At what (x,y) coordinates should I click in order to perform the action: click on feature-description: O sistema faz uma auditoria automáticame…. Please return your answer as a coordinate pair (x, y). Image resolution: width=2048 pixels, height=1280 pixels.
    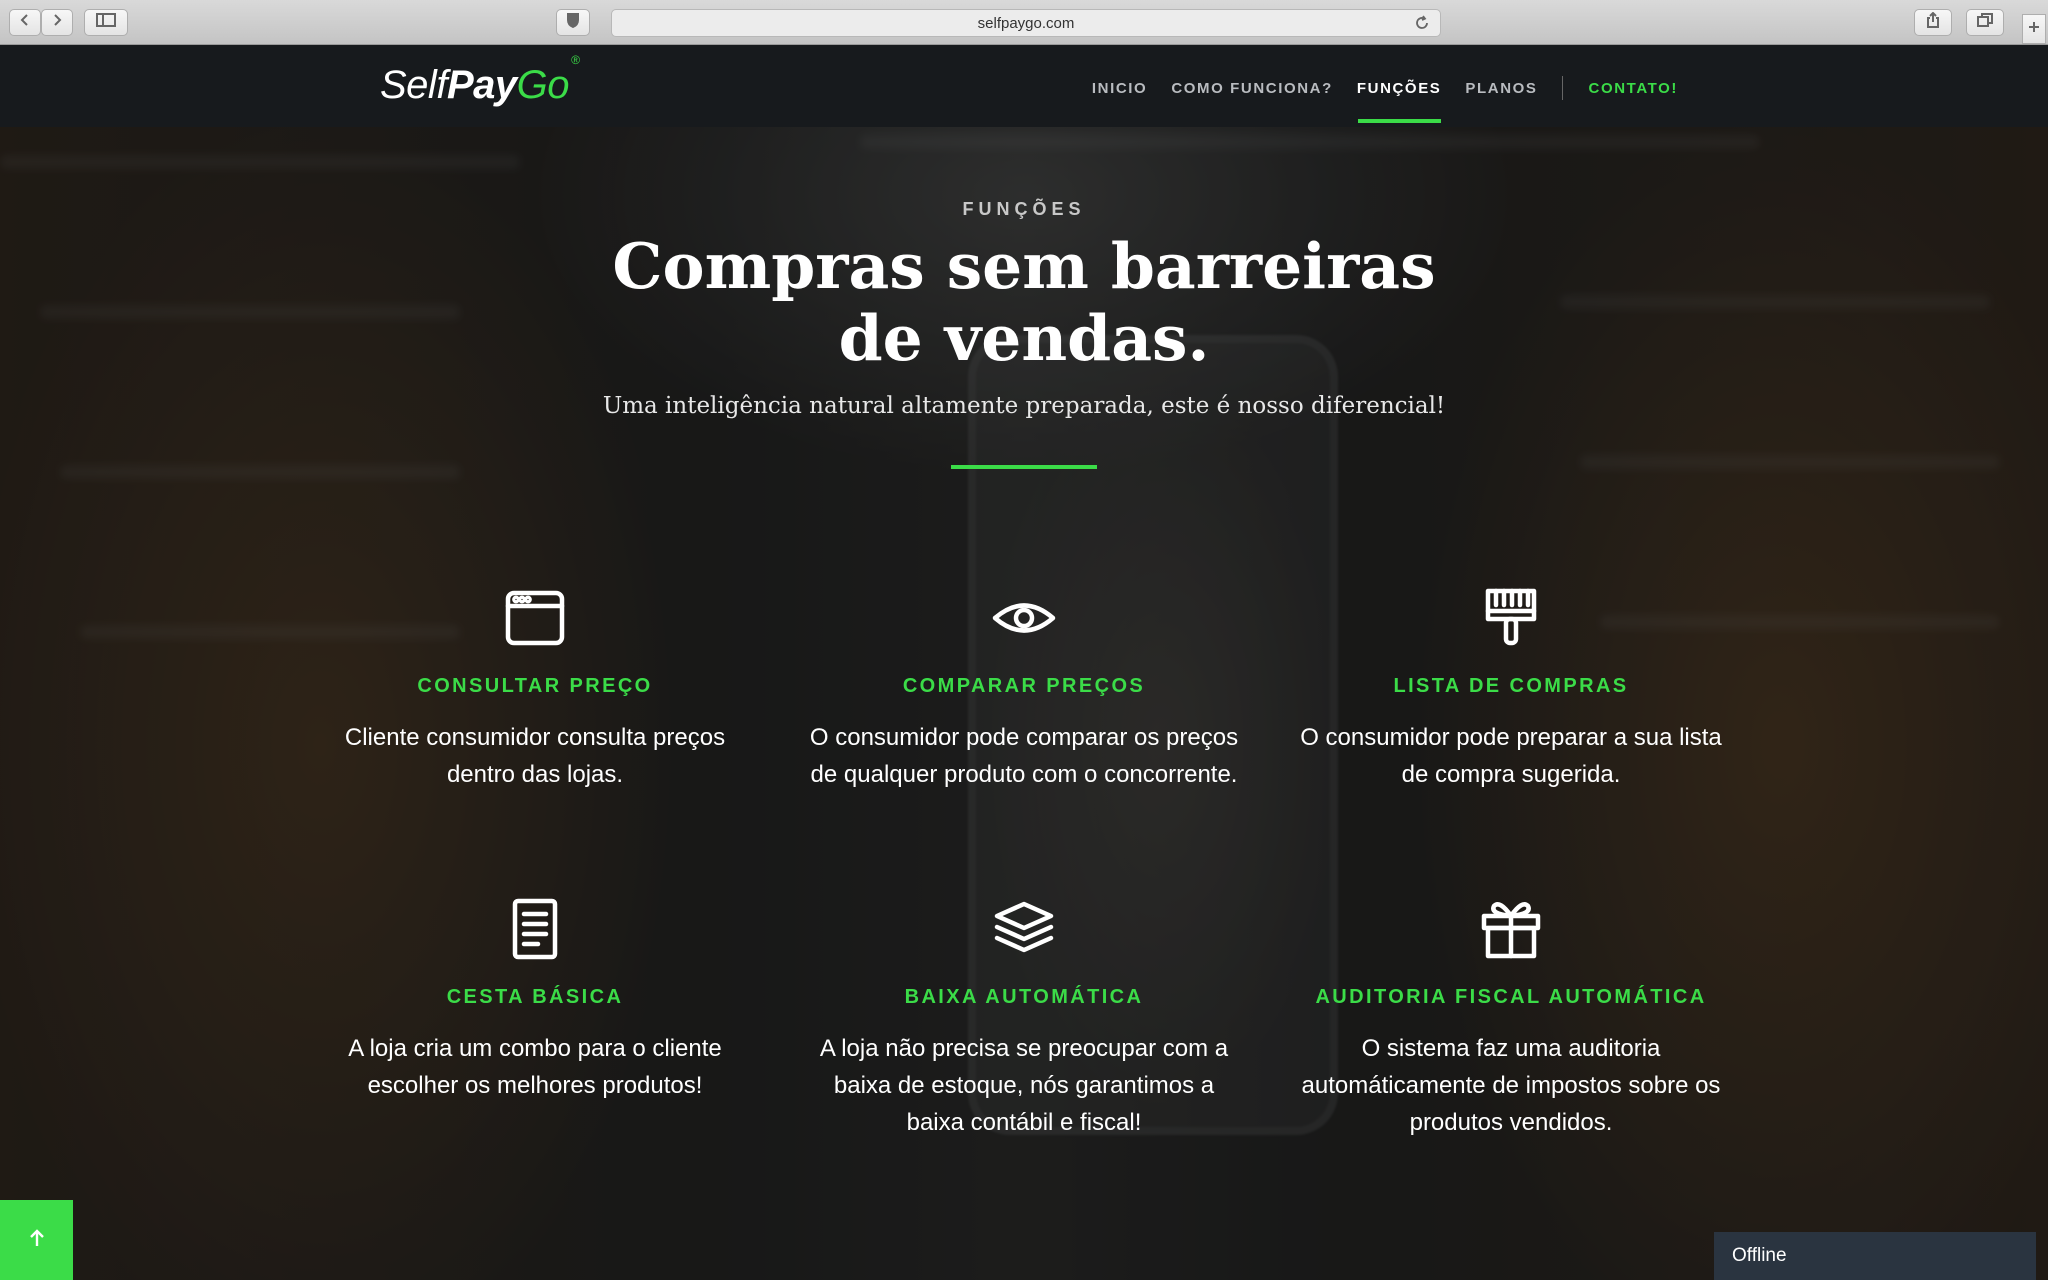
    Looking at the image, I should click on (1511, 1085).